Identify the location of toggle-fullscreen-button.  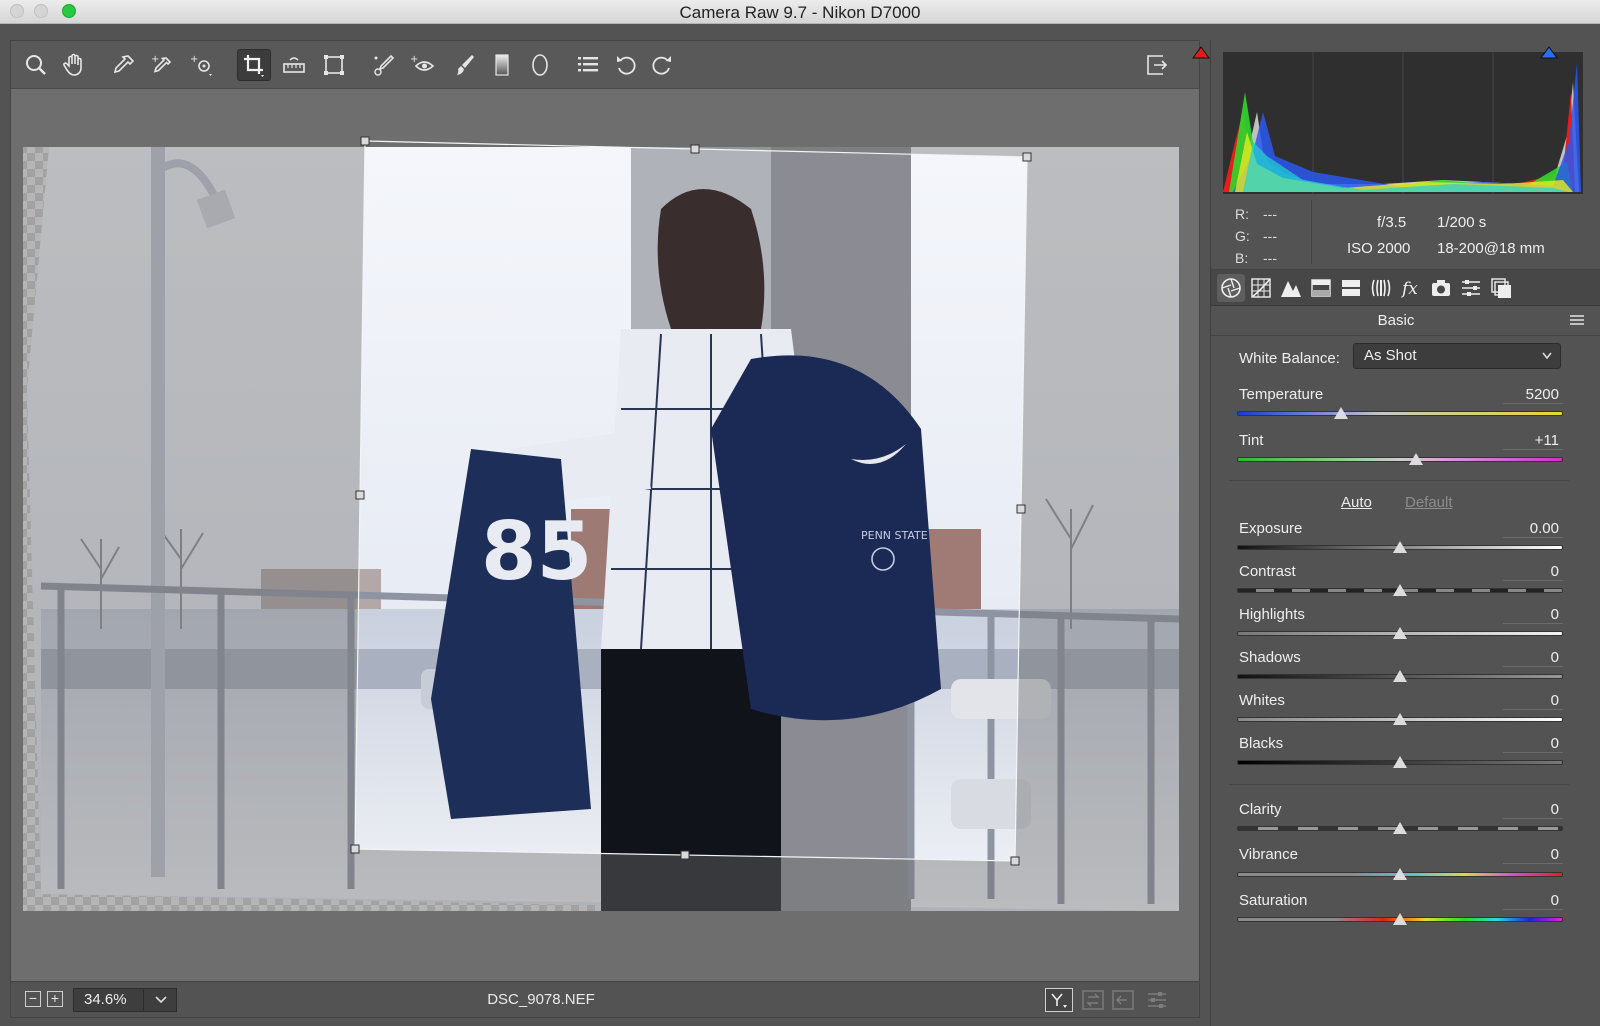
(1156, 65).